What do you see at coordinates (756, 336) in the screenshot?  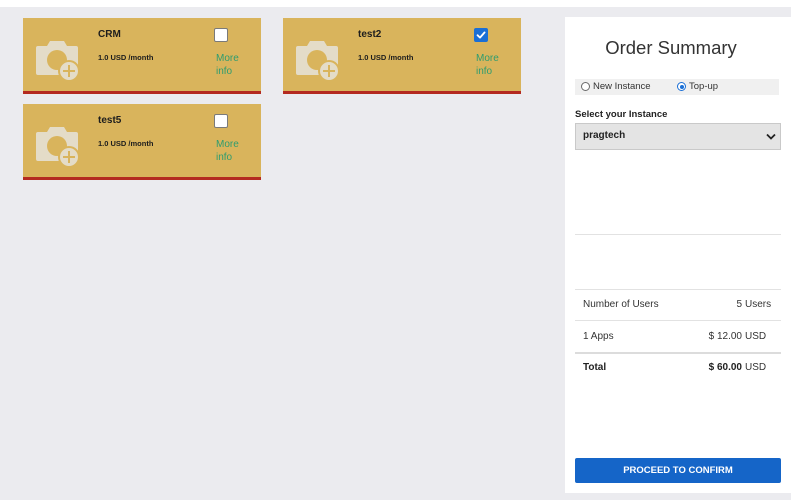 I see `row-unit: USD` at bounding box center [756, 336].